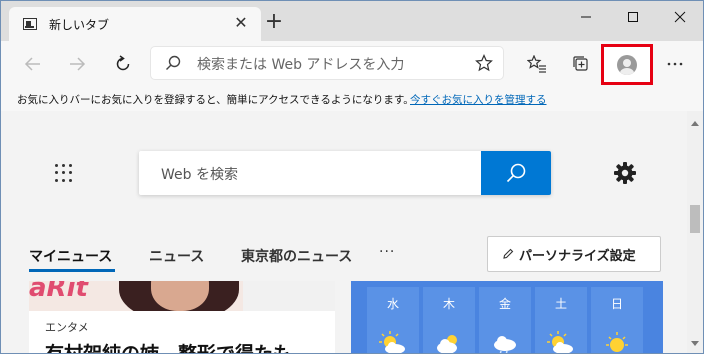 Image resolution: width=704 pixels, height=354 pixels. I want to click on maximize-button, so click(633, 17).